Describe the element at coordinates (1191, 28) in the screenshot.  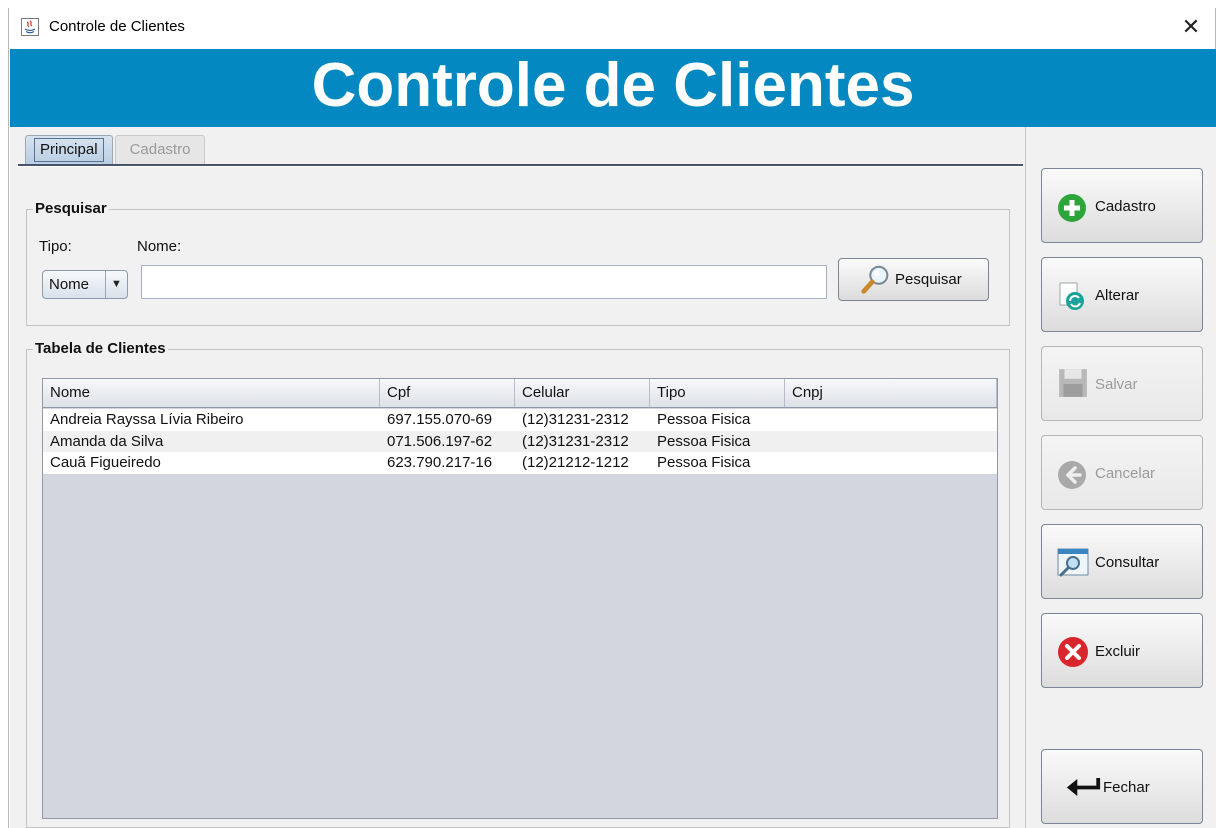
I see `close-window-button: ✕` at that location.